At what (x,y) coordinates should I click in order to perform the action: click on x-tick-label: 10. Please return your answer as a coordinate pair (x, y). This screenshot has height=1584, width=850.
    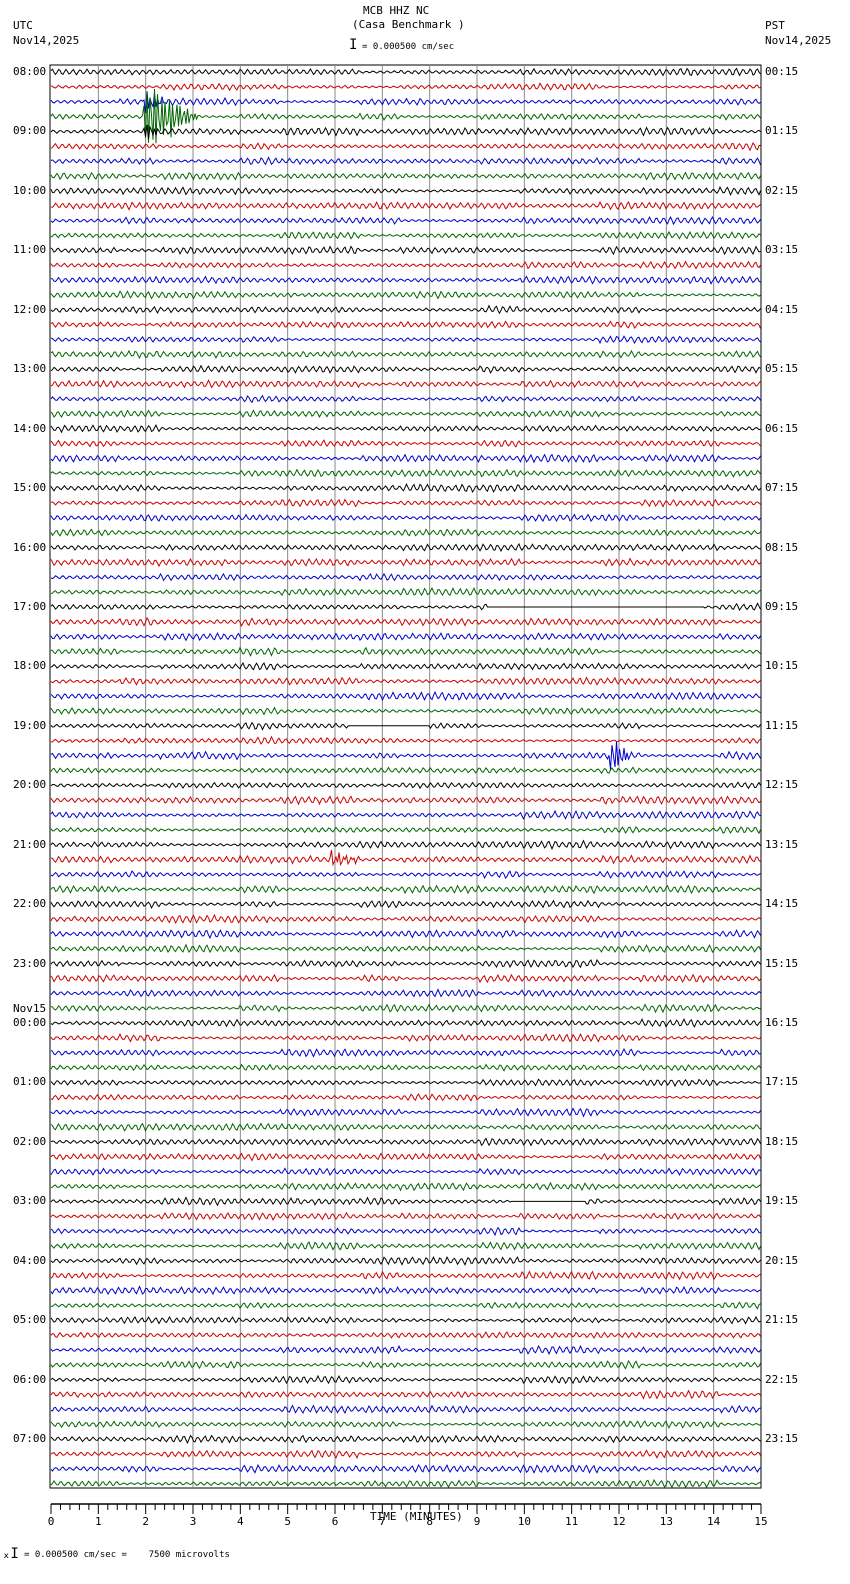
    Looking at the image, I should click on (524, 1521).